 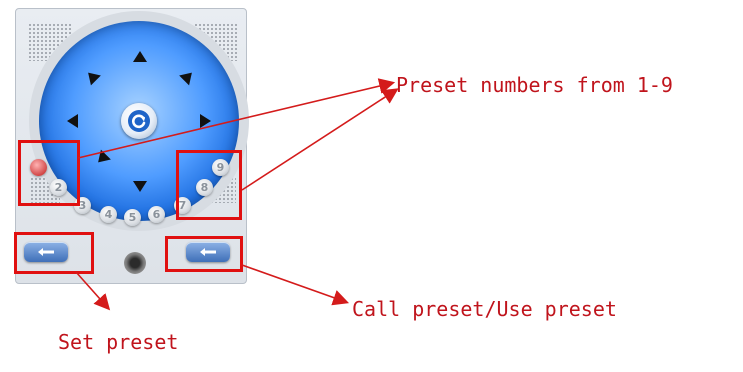 What do you see at coordinates (484, 309) in the screenshot?
I see `call-preset-label: Call preset/Use preset` at bounding box center [484, 309].